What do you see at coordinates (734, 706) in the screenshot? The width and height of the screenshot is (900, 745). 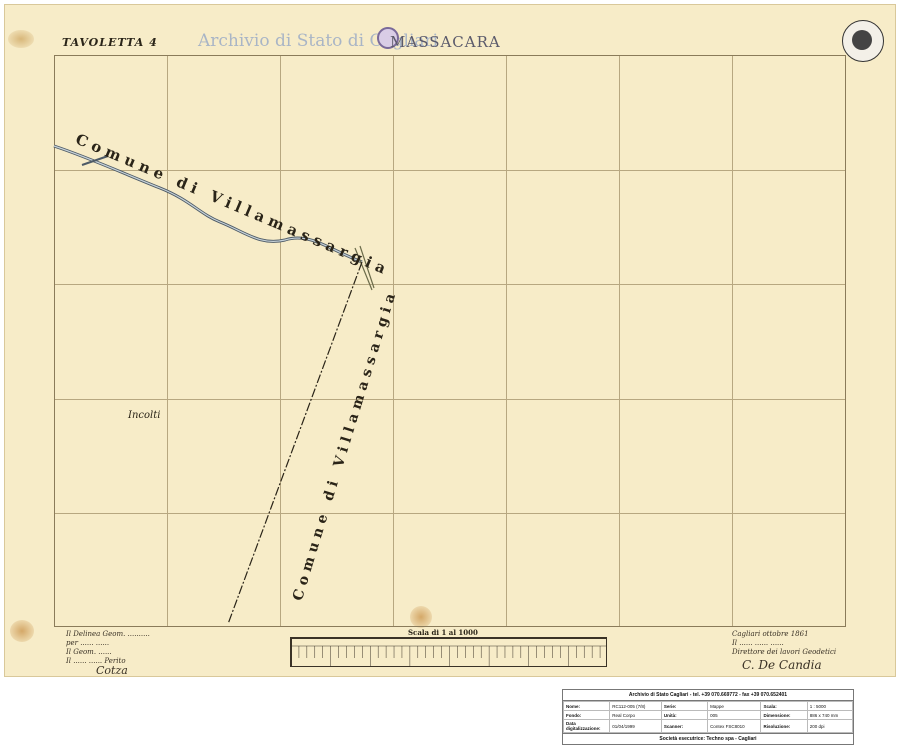 I see `info-value: Mappe` at bounding box center [734, 706].